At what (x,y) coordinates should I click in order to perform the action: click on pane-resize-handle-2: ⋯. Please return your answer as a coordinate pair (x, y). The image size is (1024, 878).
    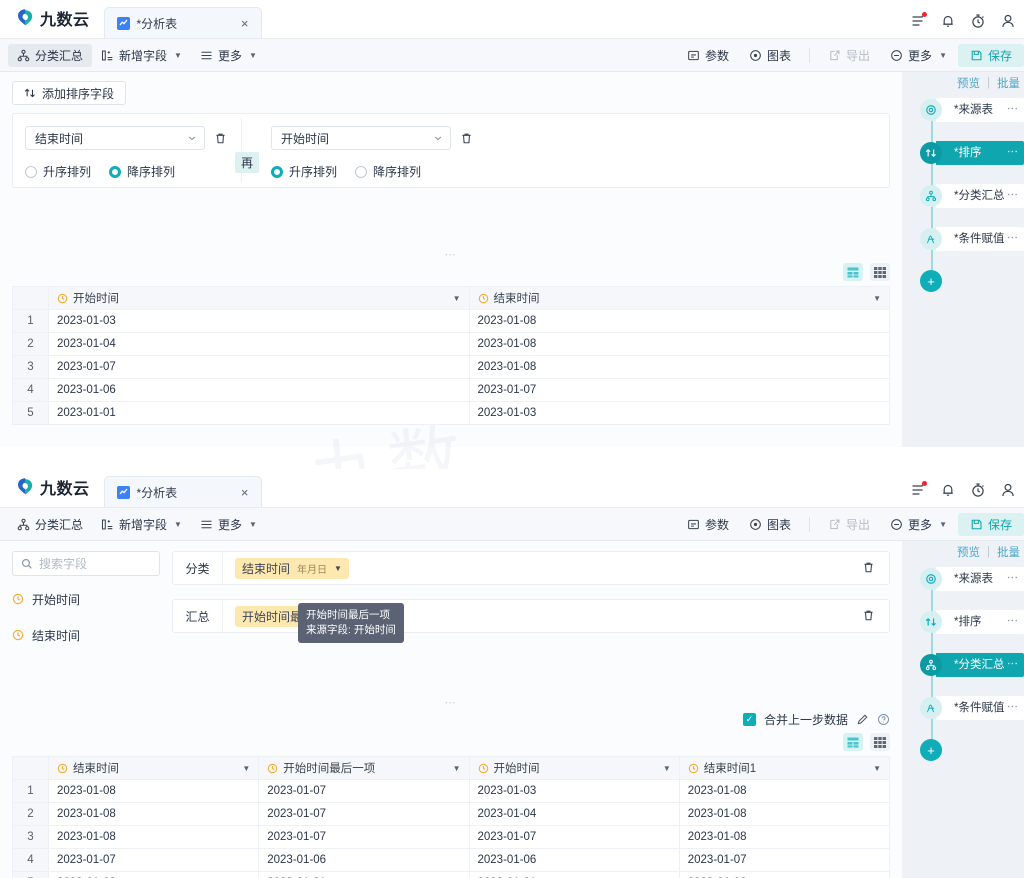
    Looking at the image, I should click on (451, 702).